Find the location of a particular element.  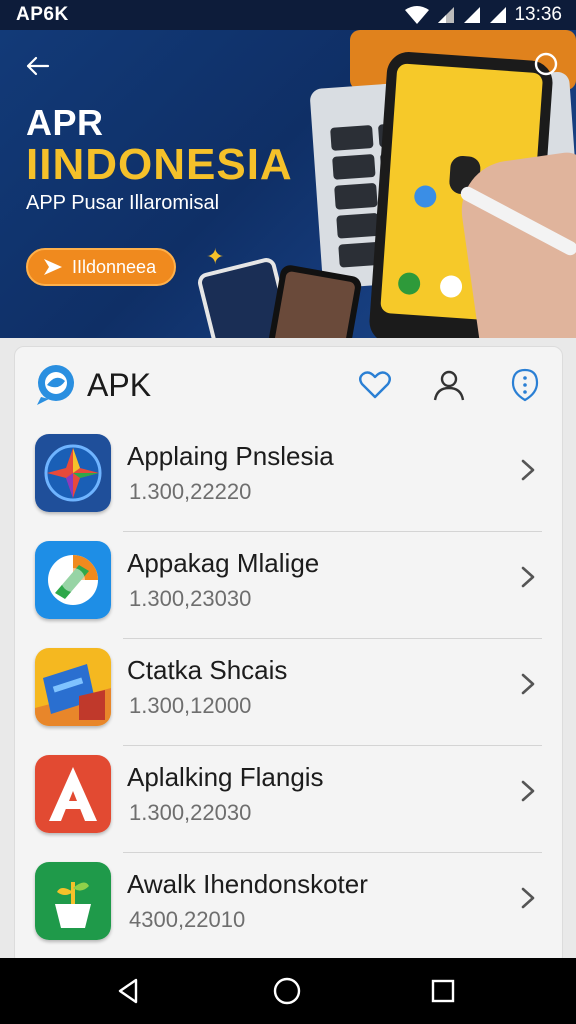

status-icons: 13:36 is located at coordinates (483, 15).